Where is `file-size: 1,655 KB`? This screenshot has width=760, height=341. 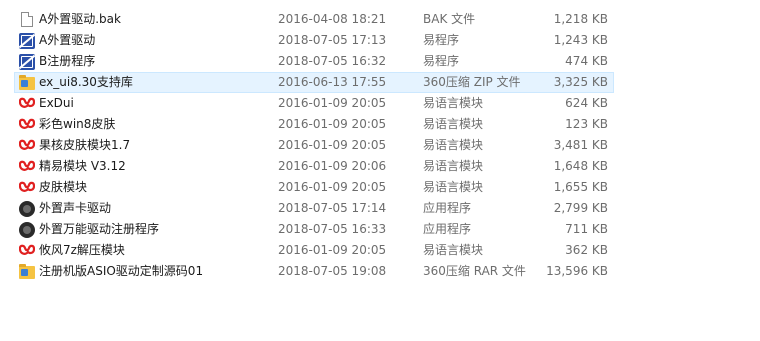
file-size: 1,655 KB is located at coordinates (580, 187).